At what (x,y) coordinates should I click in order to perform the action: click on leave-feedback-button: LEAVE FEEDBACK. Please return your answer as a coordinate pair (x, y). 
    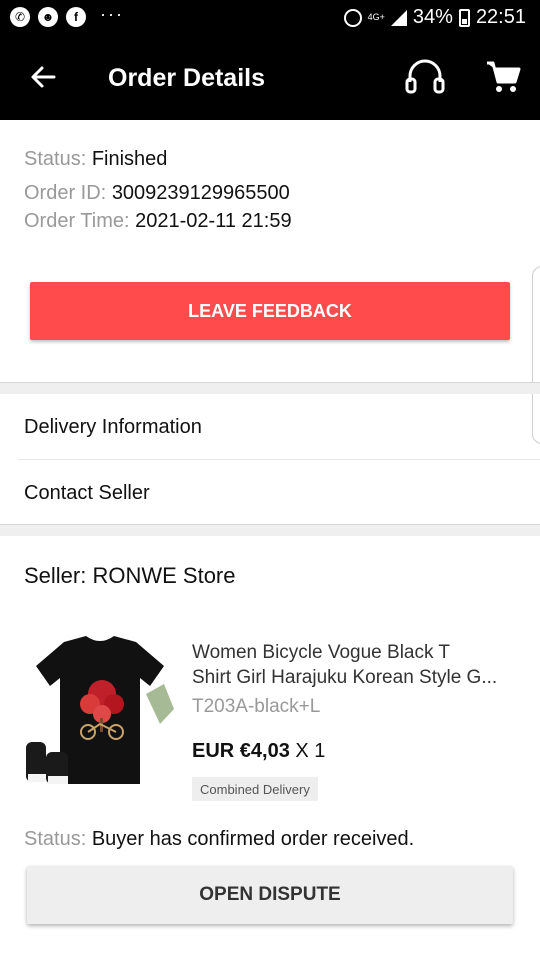
    Looking at the image, I should click on (270, 311).